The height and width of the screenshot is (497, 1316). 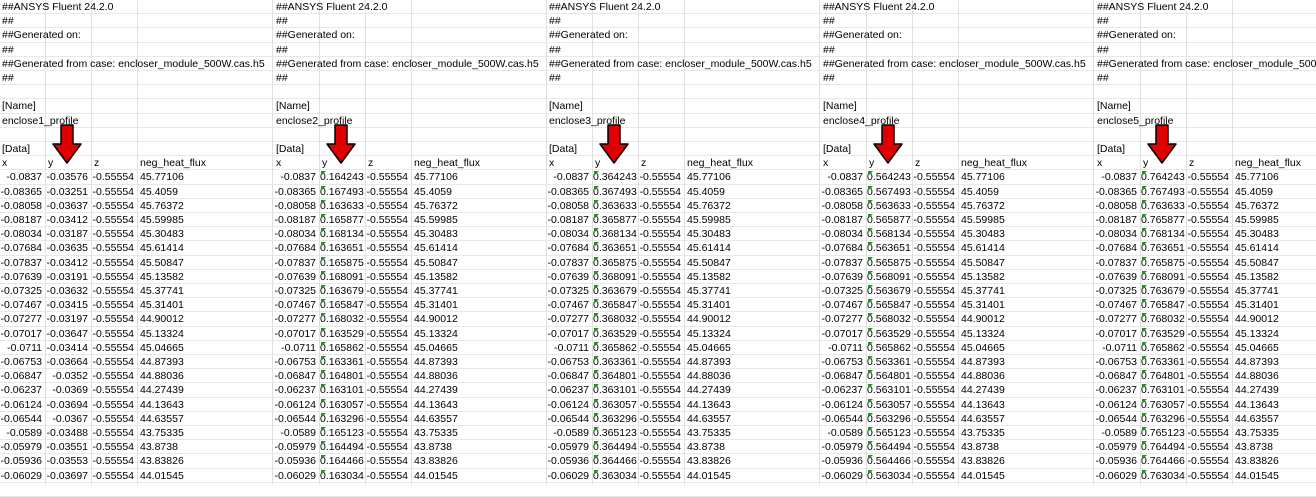 What do you see at coordinates (21, 192) in the screenshot?
I see `x-value-cell: -0.08365` at bounding box center [21, 192].